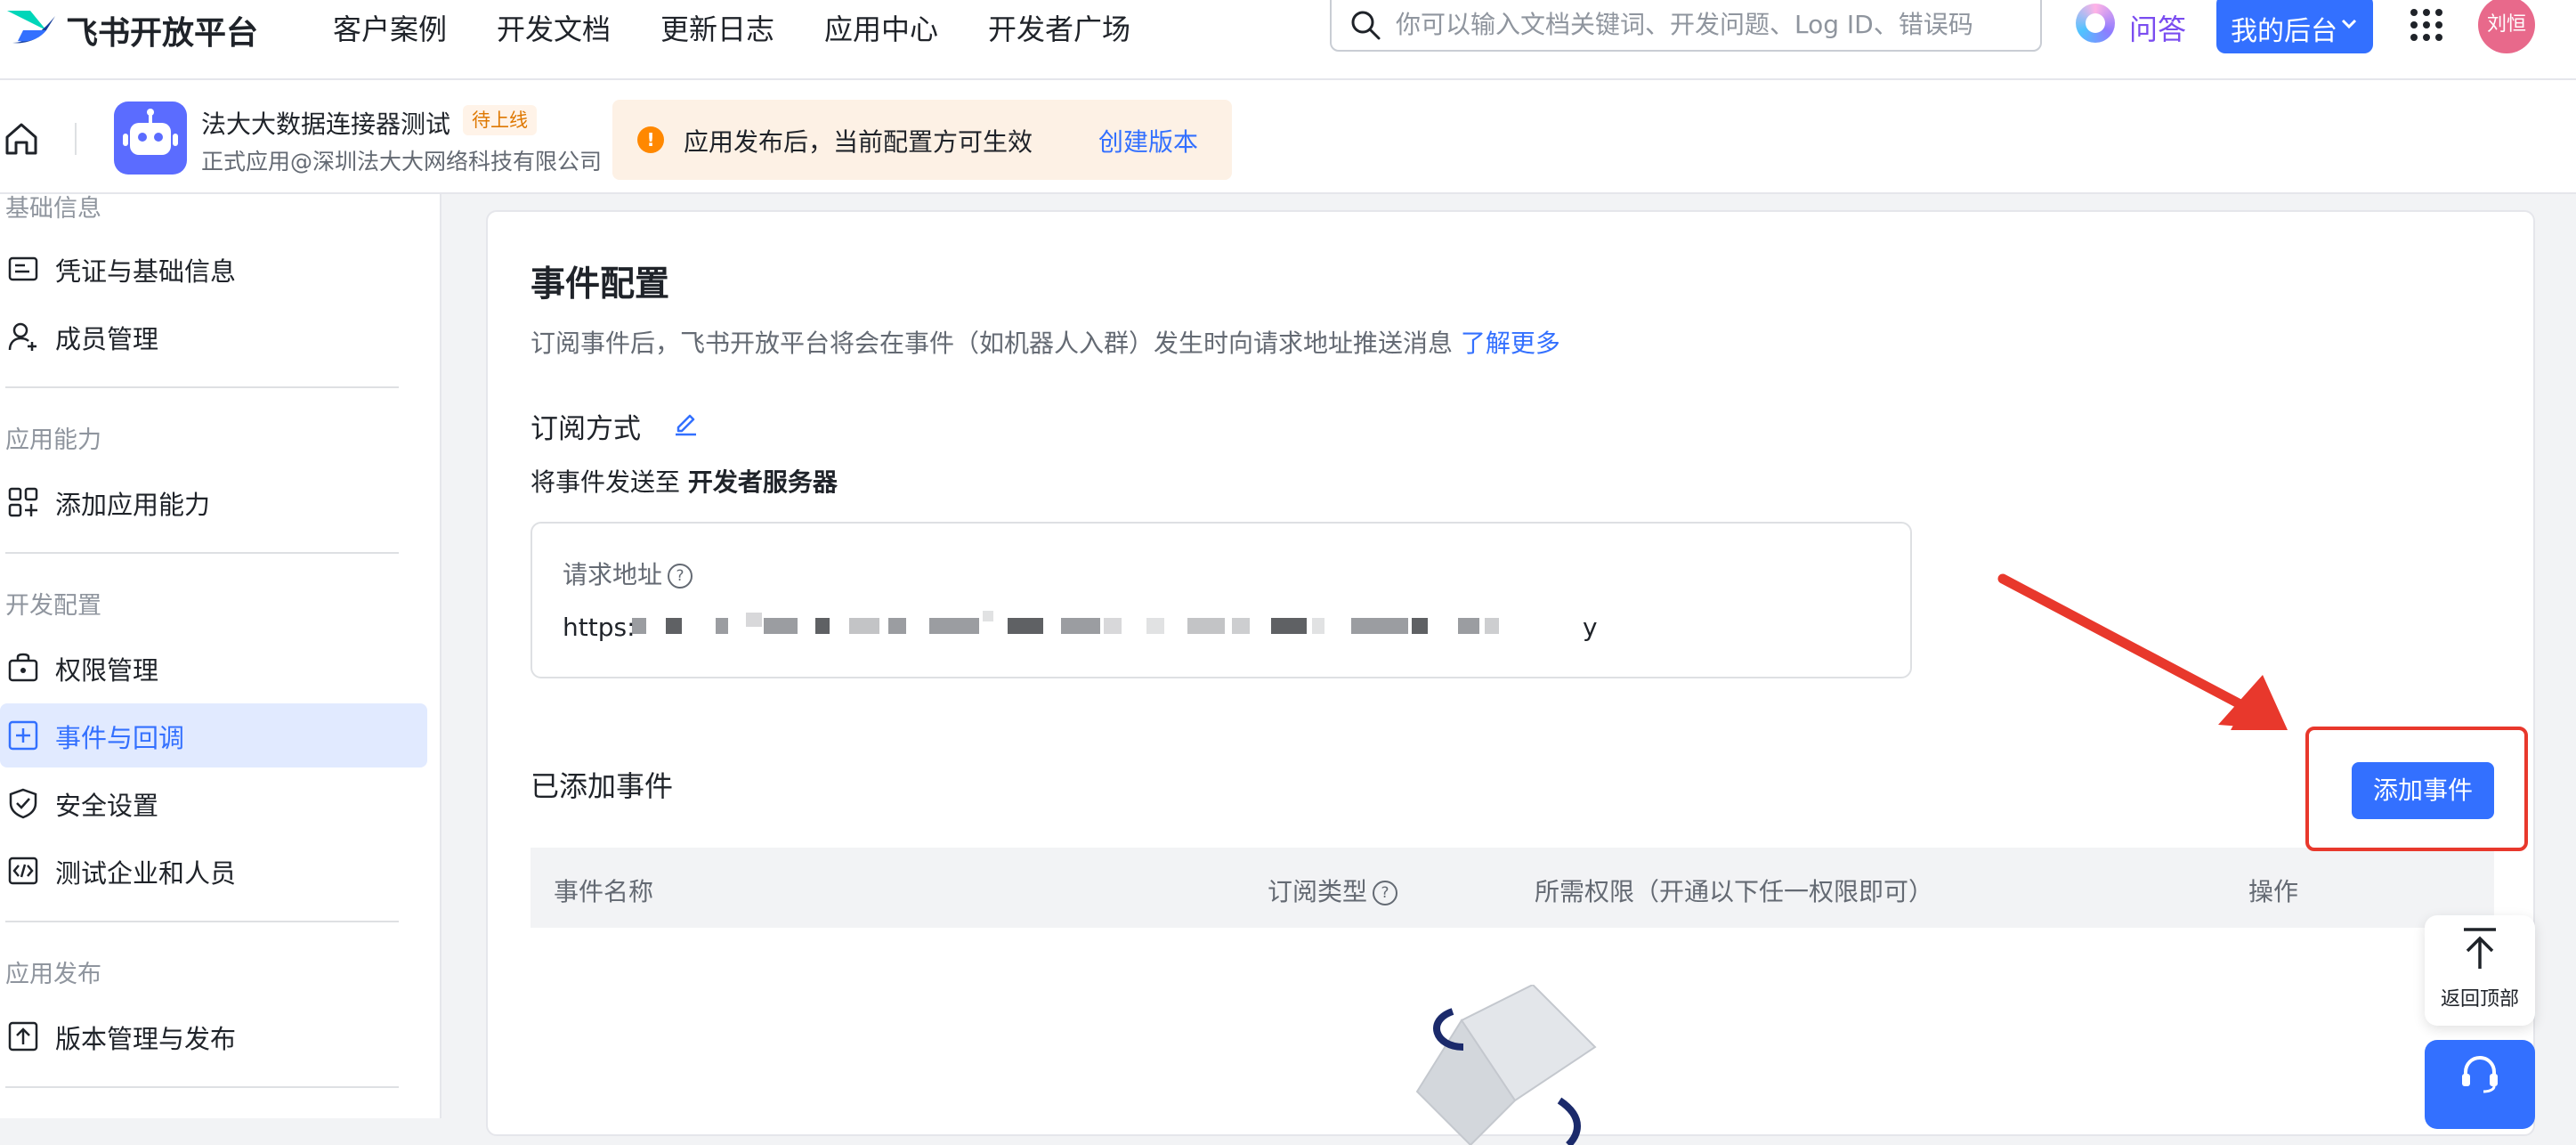 The width and height of the screenshot is (2576, 1145). What do you see at coordinates (2284, 31) in the screenshot?
I see `my-console-label: 我的后台` at bounding box center [2284, 31].